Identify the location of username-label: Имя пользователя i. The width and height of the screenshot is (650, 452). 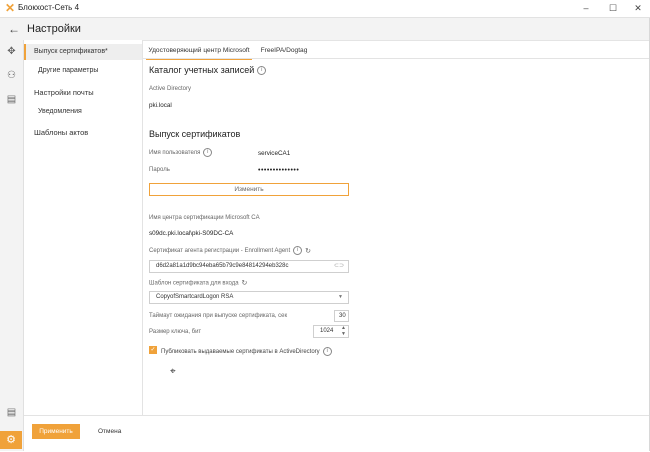
(181, 152).